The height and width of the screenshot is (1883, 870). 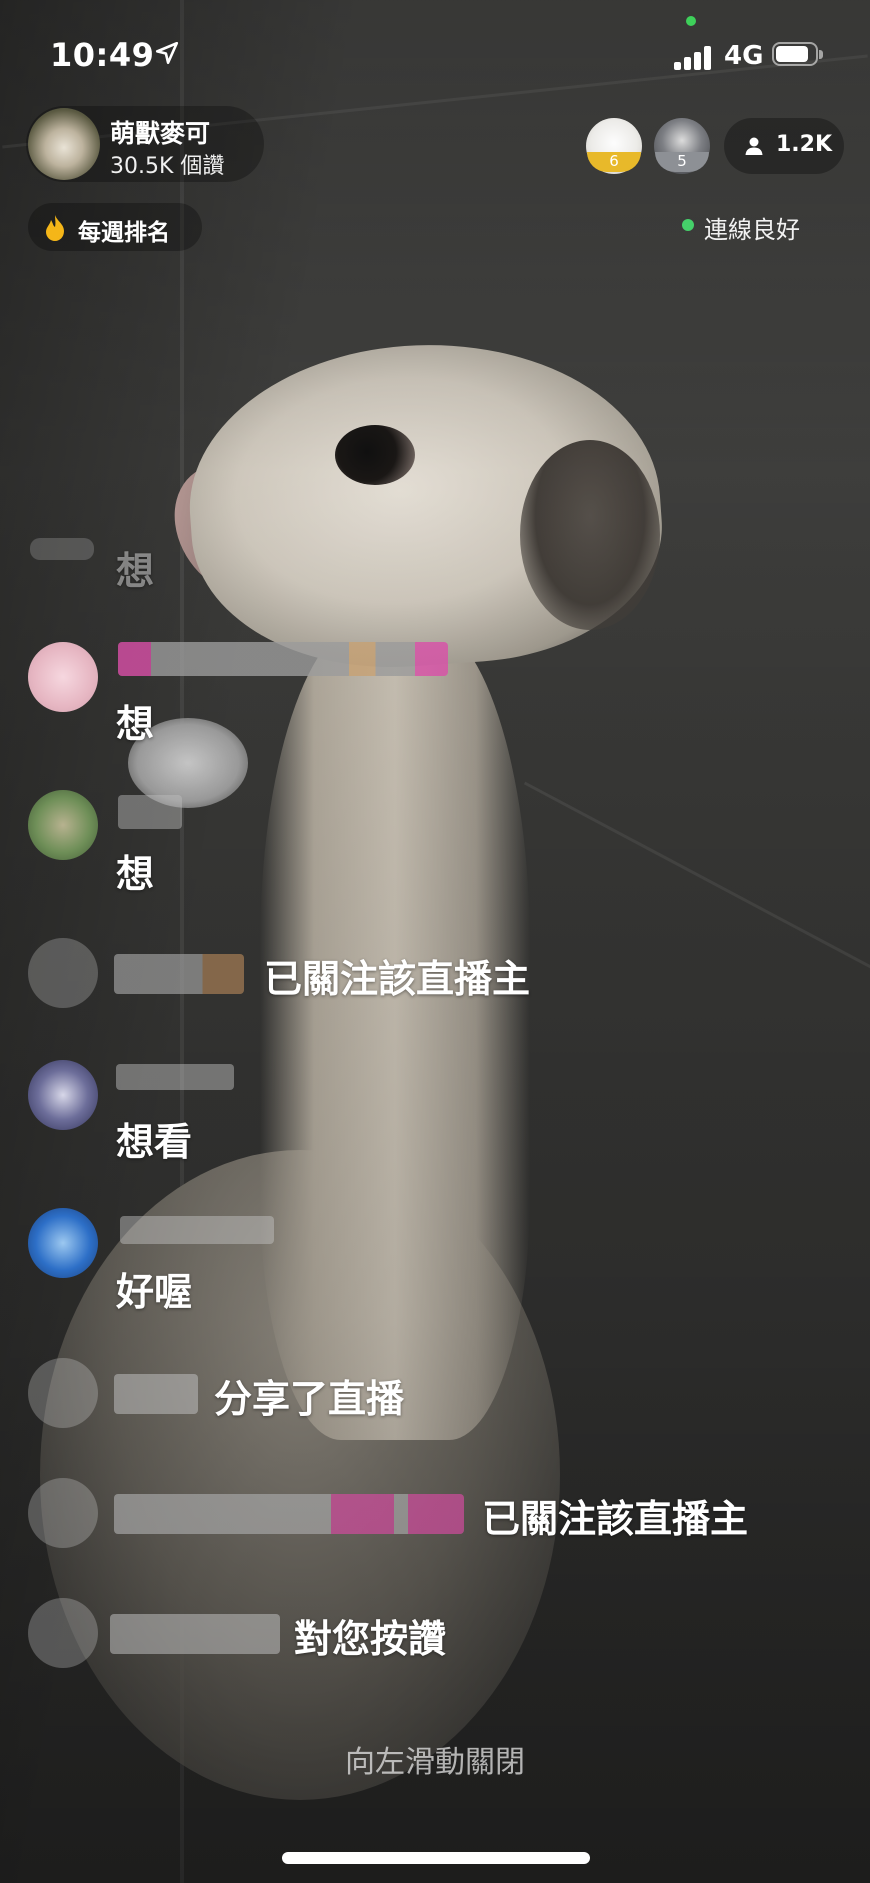 I want to click on connection-status-dot, so click(x=688, y=225).